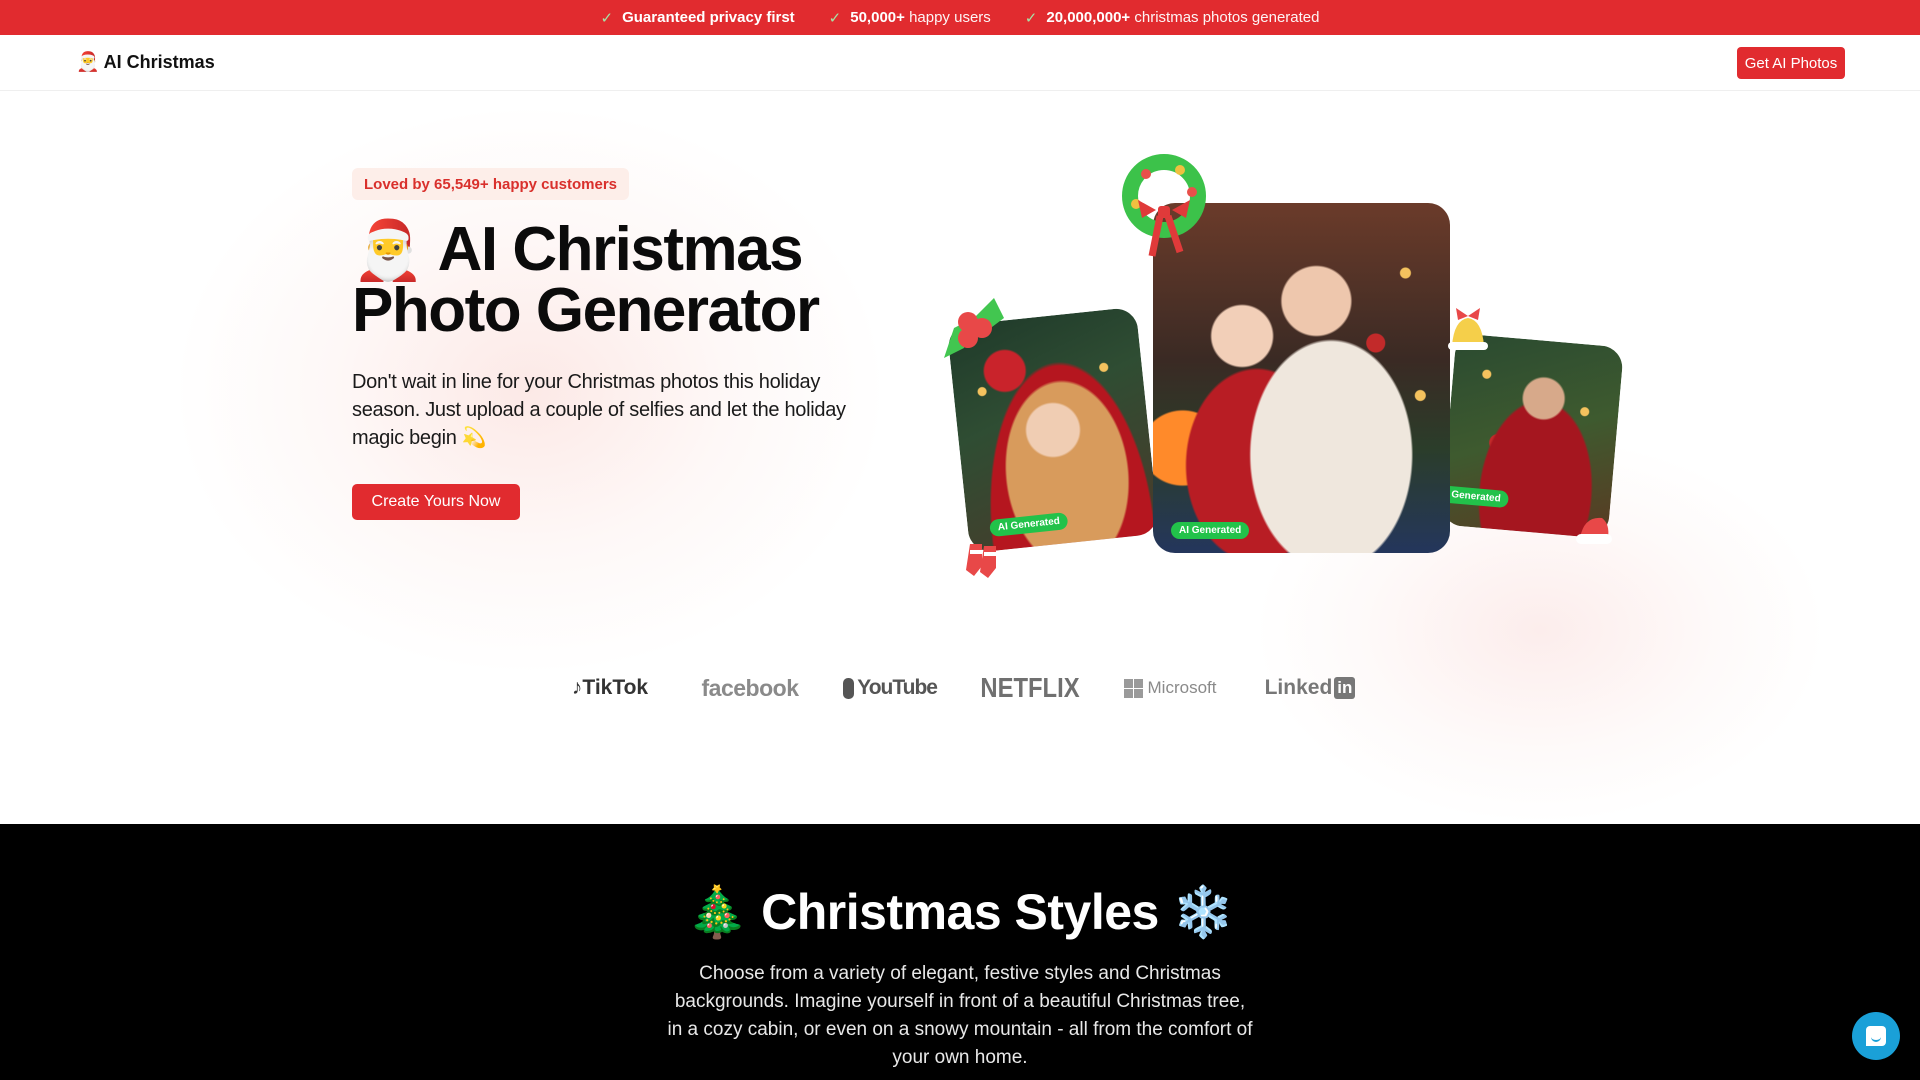  Describe the element at coordinates (436, 502) in the screenshot. I see `create-yours-now-button: Create Yours Now` at that location.